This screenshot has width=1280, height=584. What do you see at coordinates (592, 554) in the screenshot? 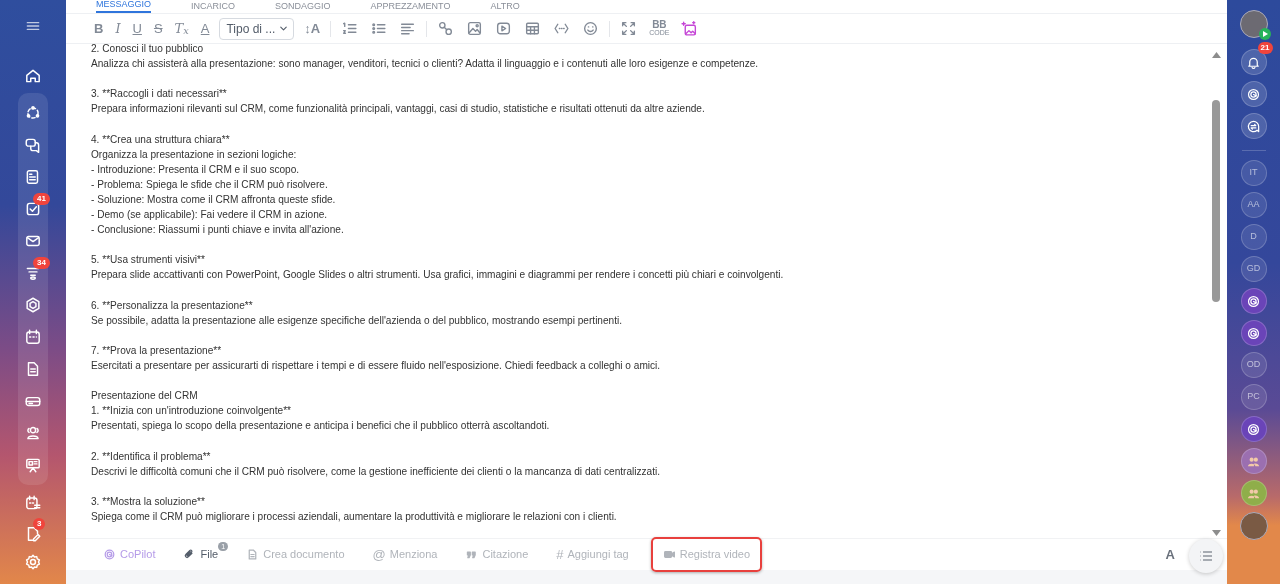
I see `action-button: # Aggiungi tag` at bounding box center [592, 554].